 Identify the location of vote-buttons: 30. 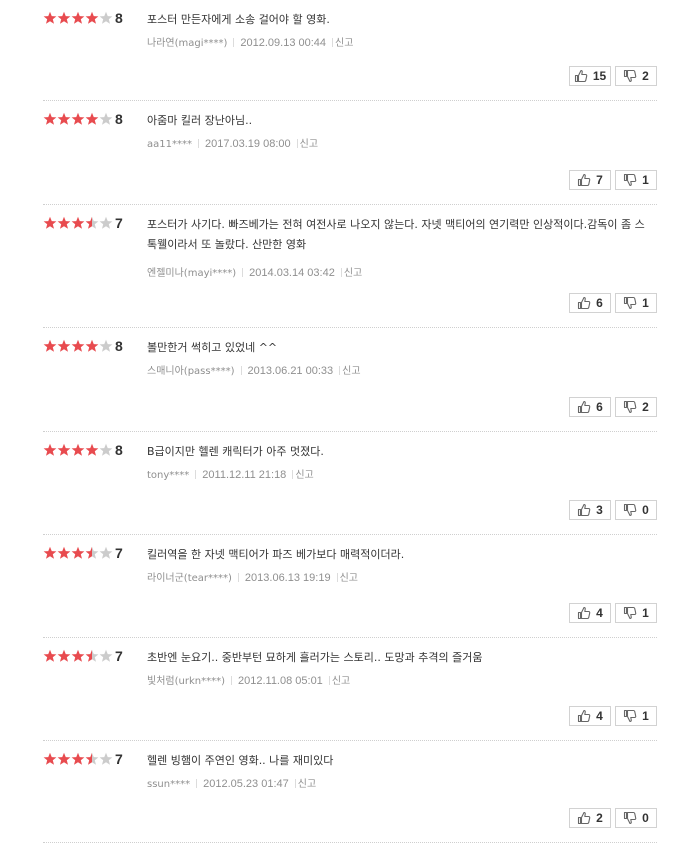
(613, 510).